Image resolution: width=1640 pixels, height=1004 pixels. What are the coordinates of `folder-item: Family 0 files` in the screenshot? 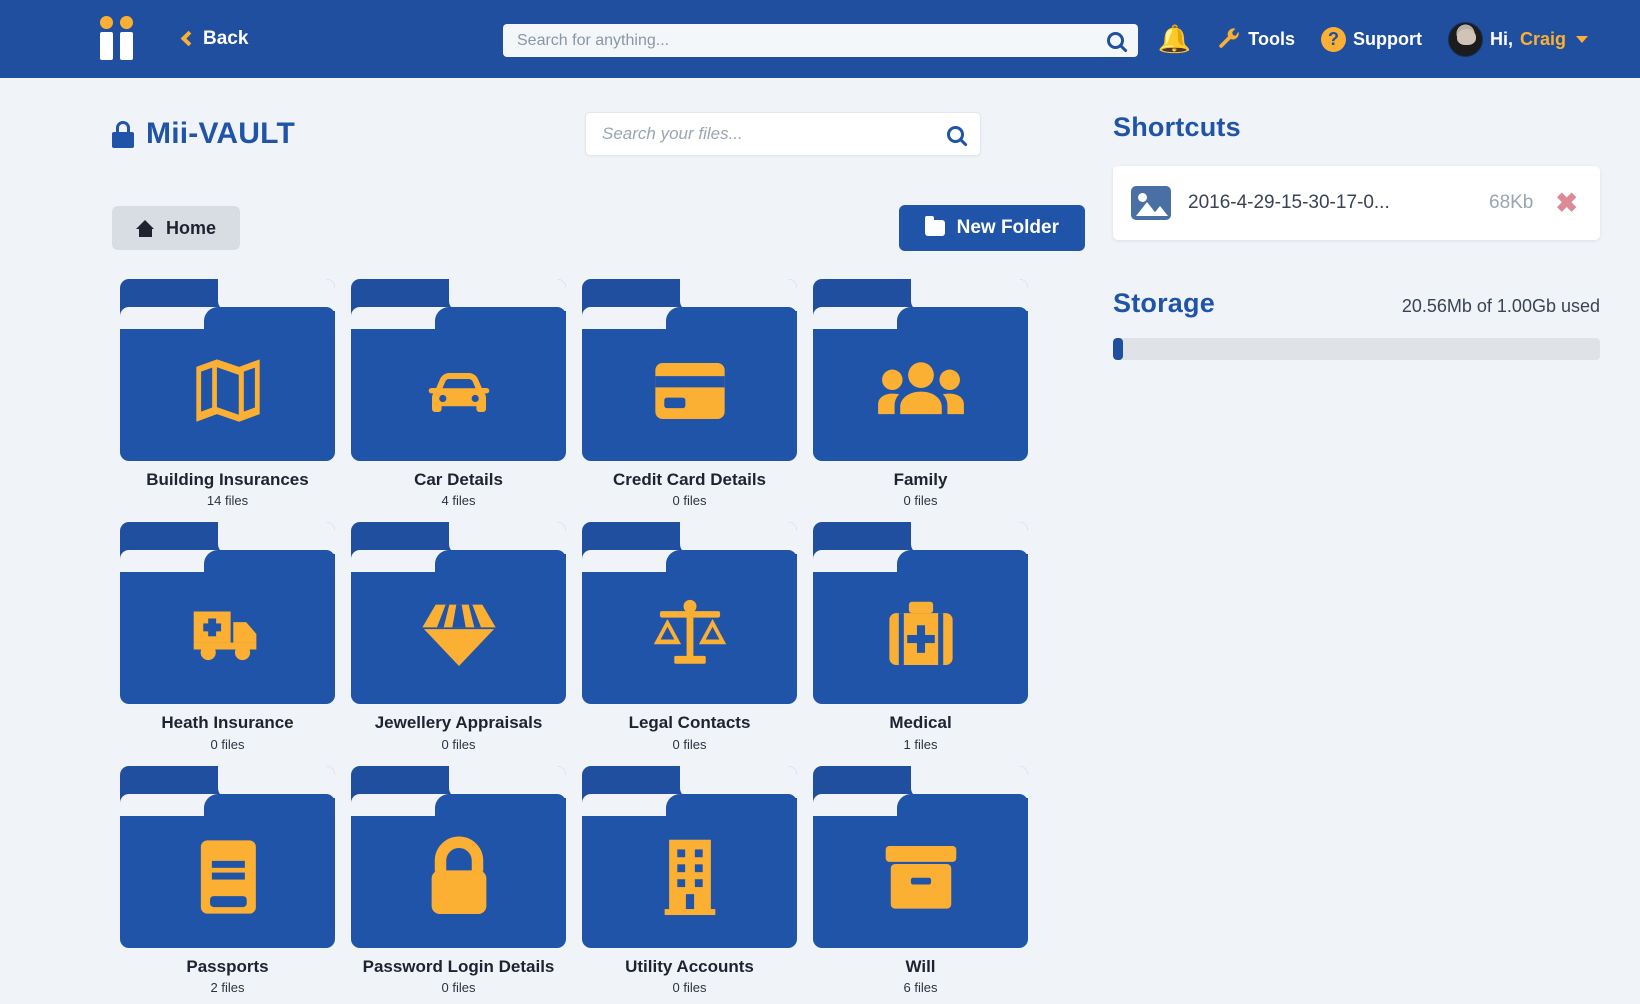 It's located at (920, 393).